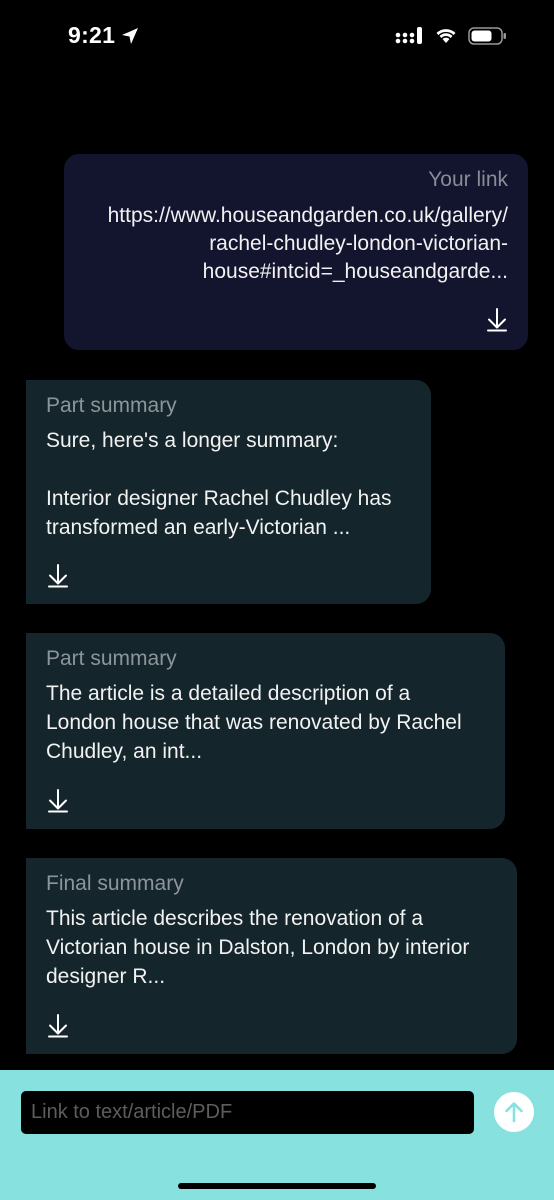 The width and height of the screenshot is (554, 1200). Describe the element at coordinates (488, 36) in the screenshot. I see `battery-icon` at that location.